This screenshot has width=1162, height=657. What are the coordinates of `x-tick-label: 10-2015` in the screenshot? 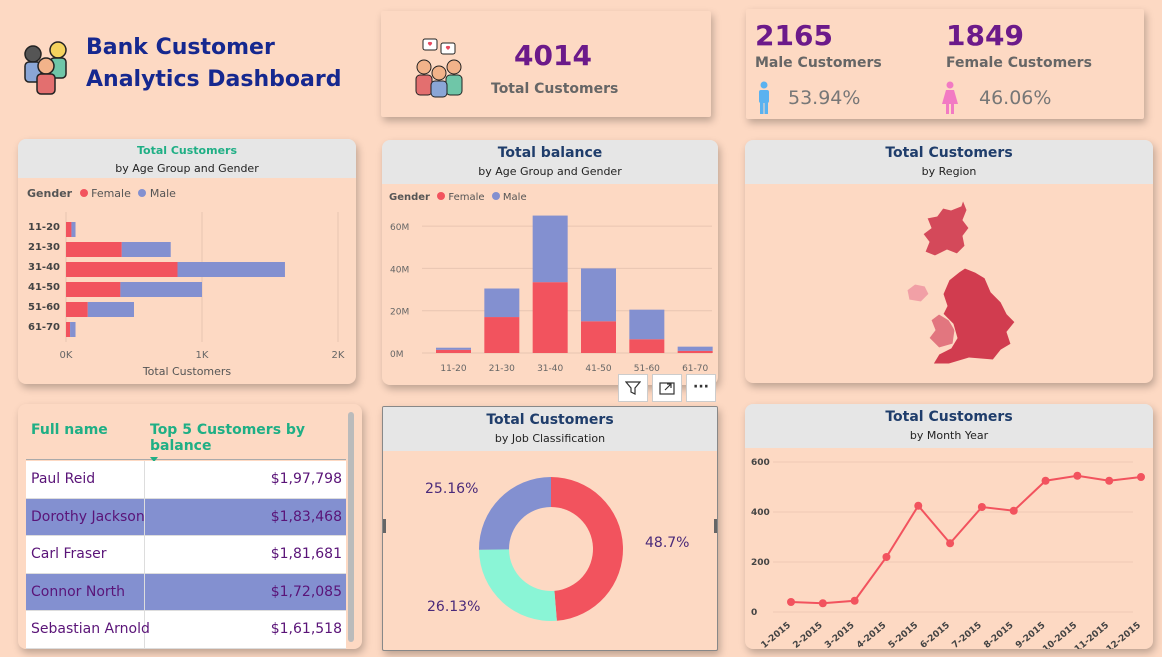 It's located at (1060, 635).